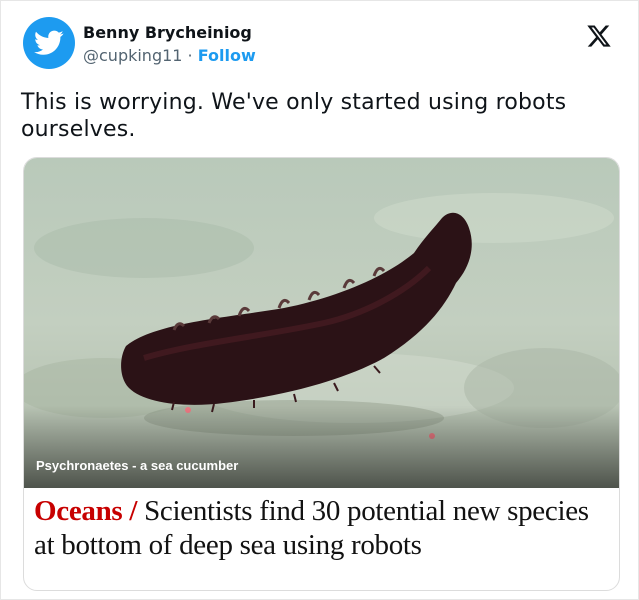  Describe the element at coordinates (599, 36) in the screenshot. I see `x-logo-icon` at that location.